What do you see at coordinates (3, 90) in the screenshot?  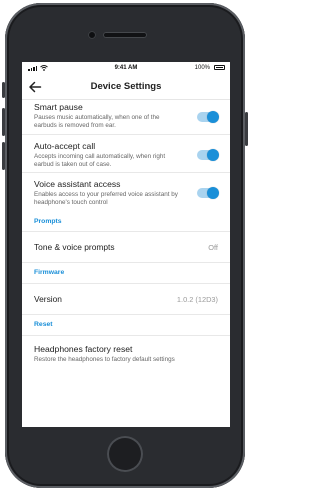 I see `mute-switch` at bounding box center [3, 90].